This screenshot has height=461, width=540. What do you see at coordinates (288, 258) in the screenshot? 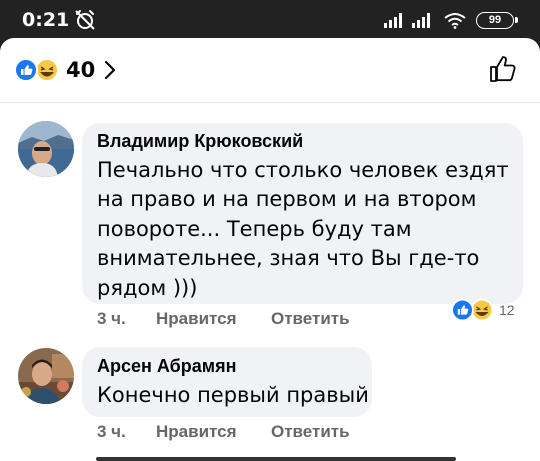
I see `comment-text-line: внимательнее, зная что Вы где-то` at bounding box center [288, 258].